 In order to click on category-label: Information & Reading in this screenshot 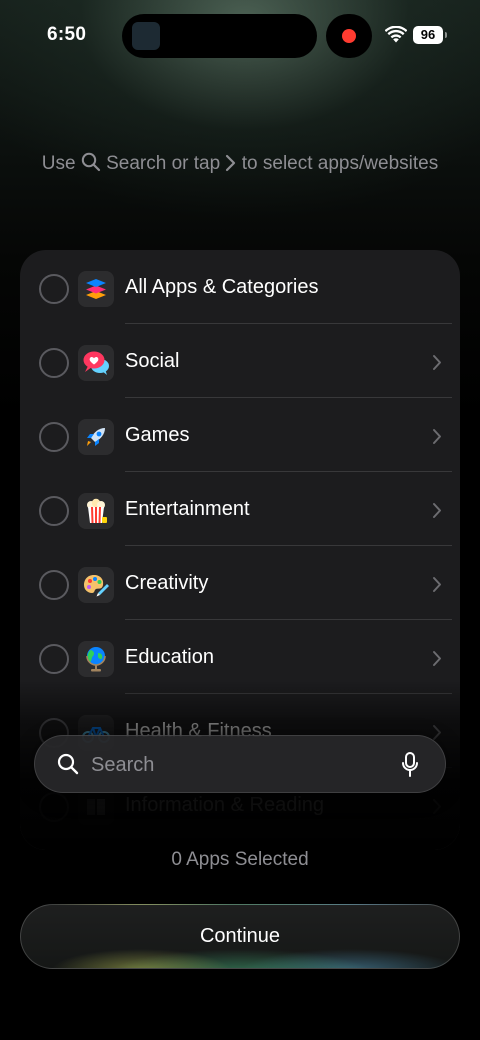, I will do `click(225, 805)`.